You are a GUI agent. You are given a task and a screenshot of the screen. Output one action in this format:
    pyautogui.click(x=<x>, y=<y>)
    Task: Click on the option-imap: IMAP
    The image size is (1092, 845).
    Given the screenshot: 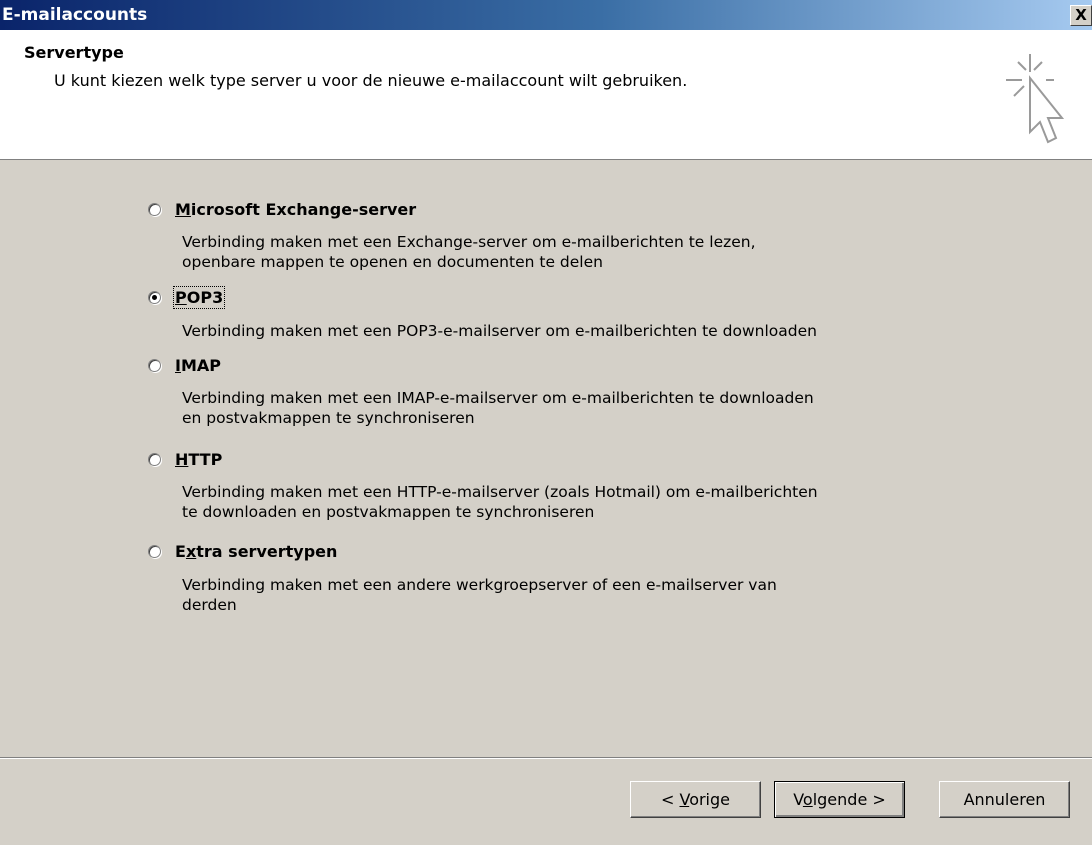 What is the action you would take?
    pyautogui.click(x=184, y=365)
    